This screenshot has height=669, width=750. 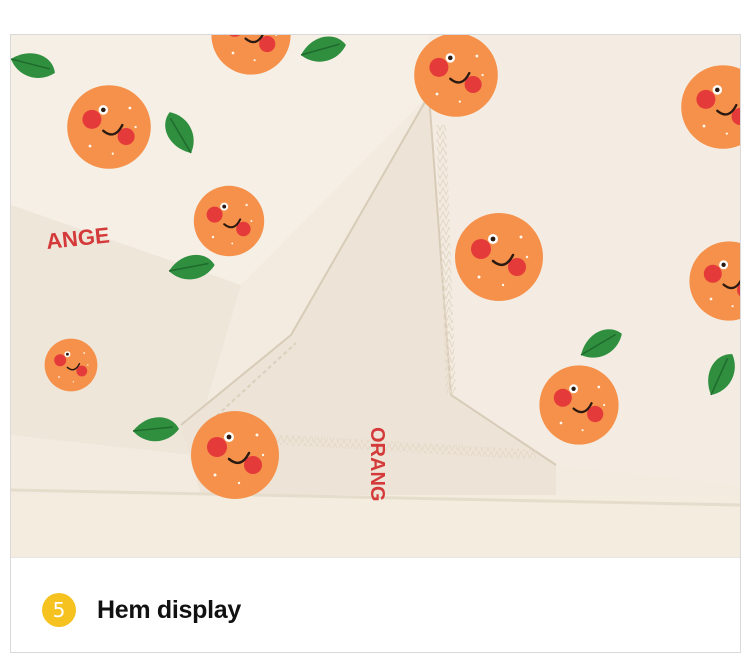 I want to click on print-text-orang: ORANG, so click(x=377, y=464).